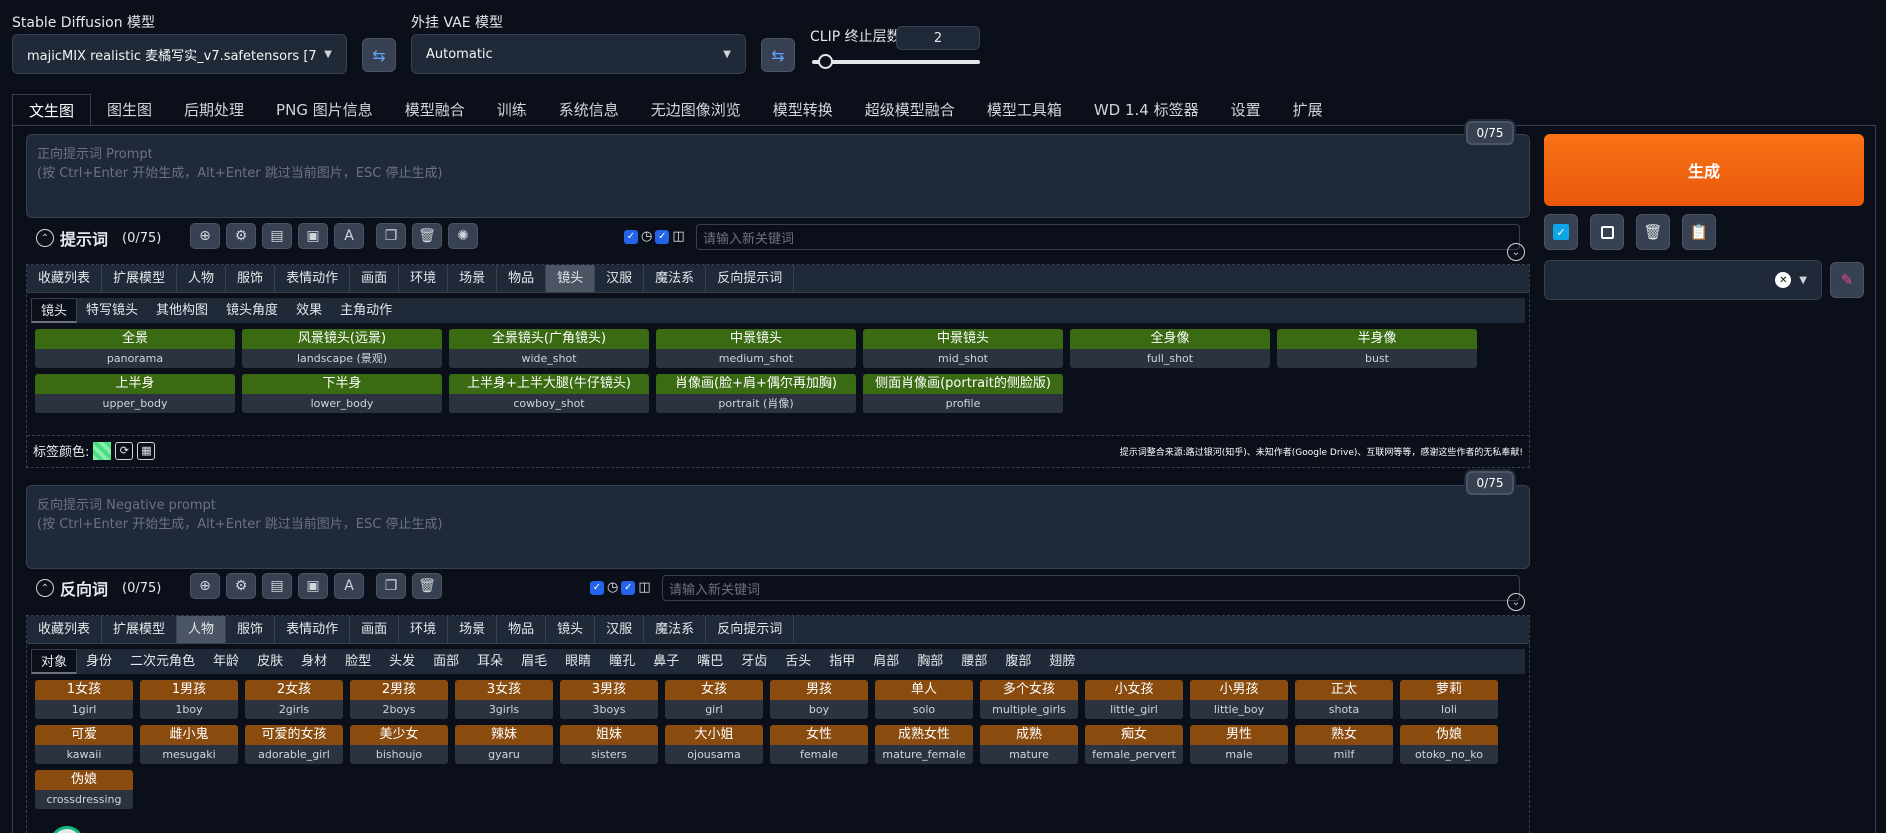 The width and height of the screenshot is (1886, 833). Describe the element at coordinates (277, 236) in the screenshot. I see `history-icon: ▤` at that location.